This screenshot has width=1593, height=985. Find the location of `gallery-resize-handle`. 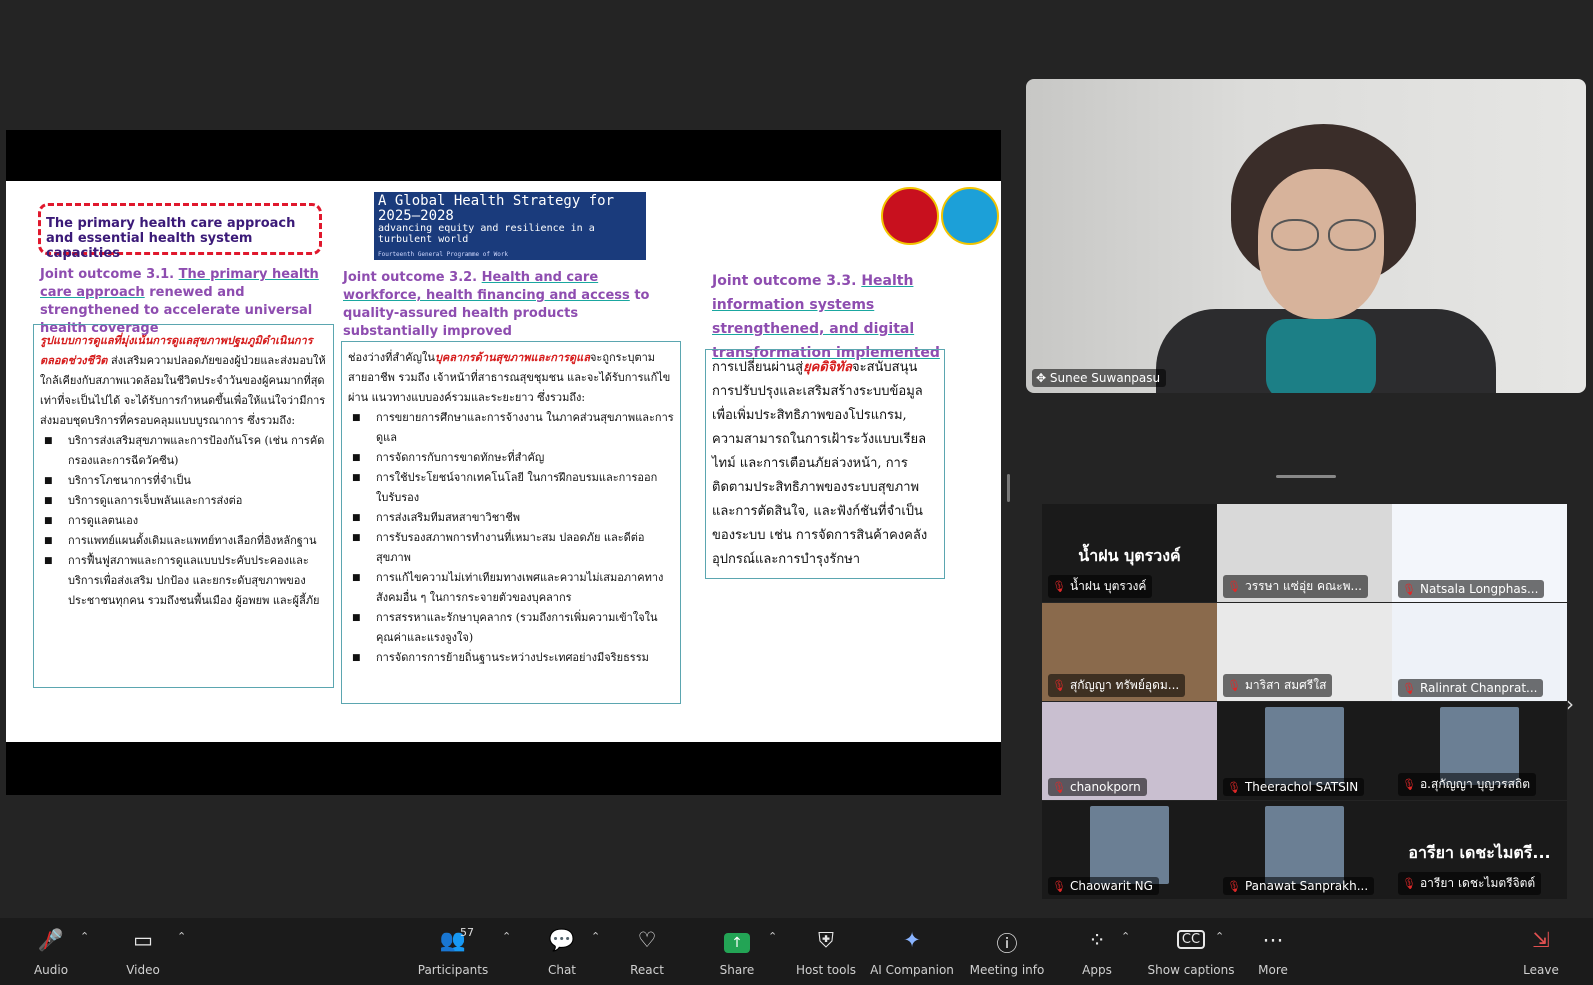

gallery-resize-handle is located at coordinates (1306, 476).